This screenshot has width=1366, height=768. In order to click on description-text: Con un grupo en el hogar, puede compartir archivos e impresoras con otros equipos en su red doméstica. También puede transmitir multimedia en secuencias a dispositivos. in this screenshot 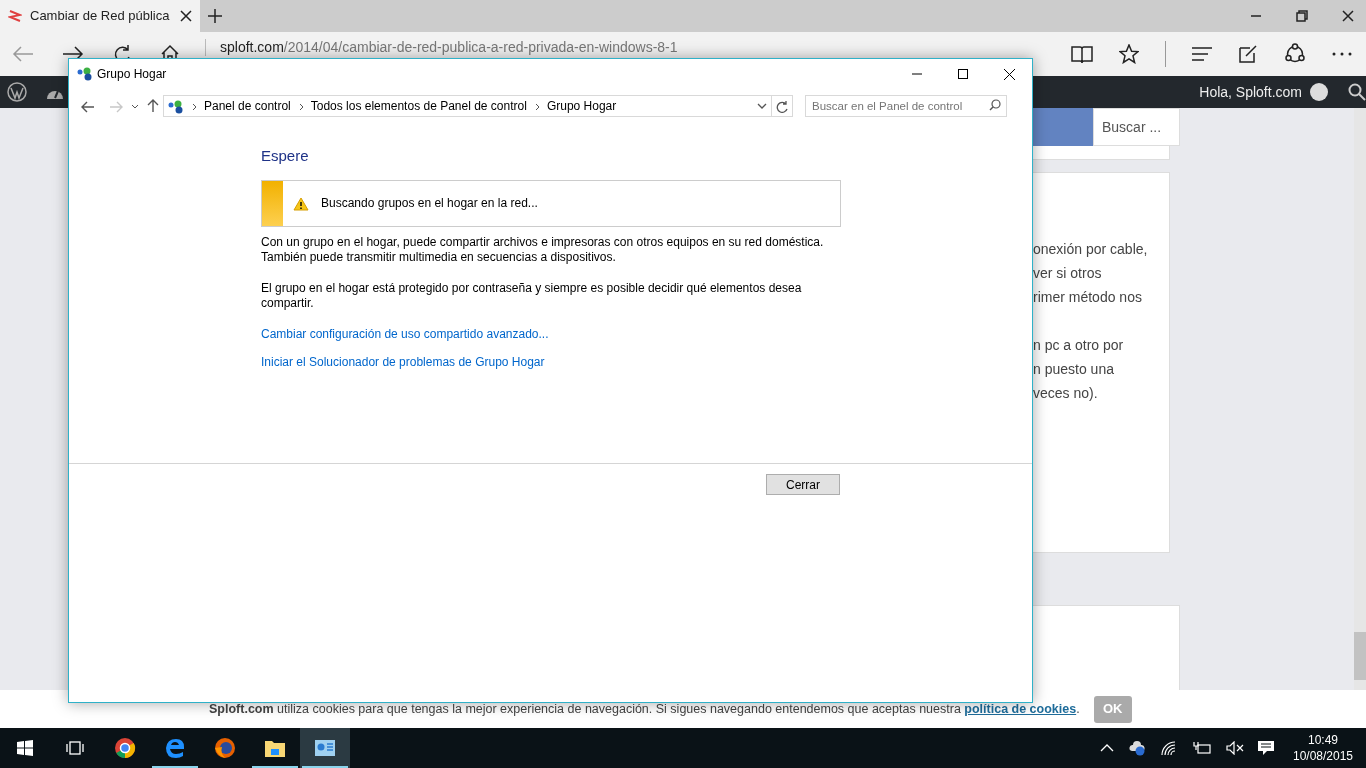, I will do `click(543, 249)`.